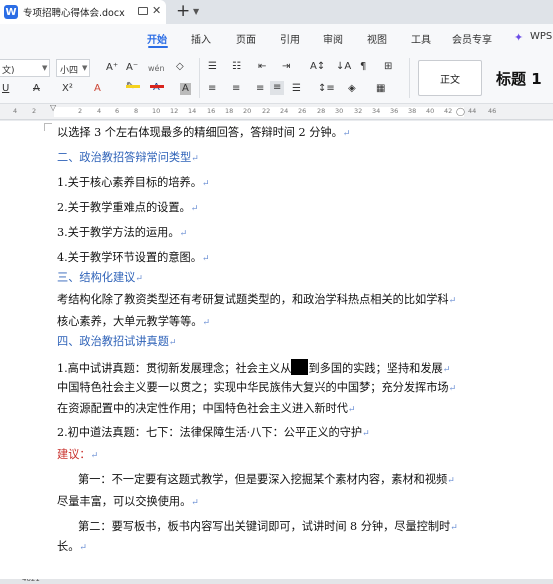 This screenshot has width=553, height=584. What do you see at coordinates (421, 38) in the screenshot?
I see `tab-tools: 工具` at bounding box center [421, 38].